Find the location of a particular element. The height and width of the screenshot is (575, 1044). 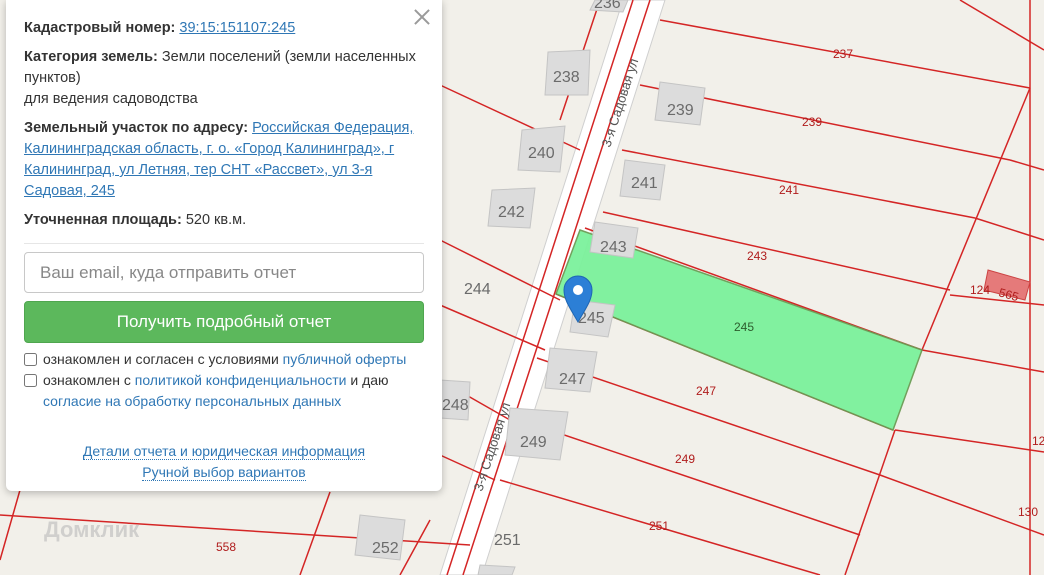

privacy-checkbox is located at coordinates (30, 380).